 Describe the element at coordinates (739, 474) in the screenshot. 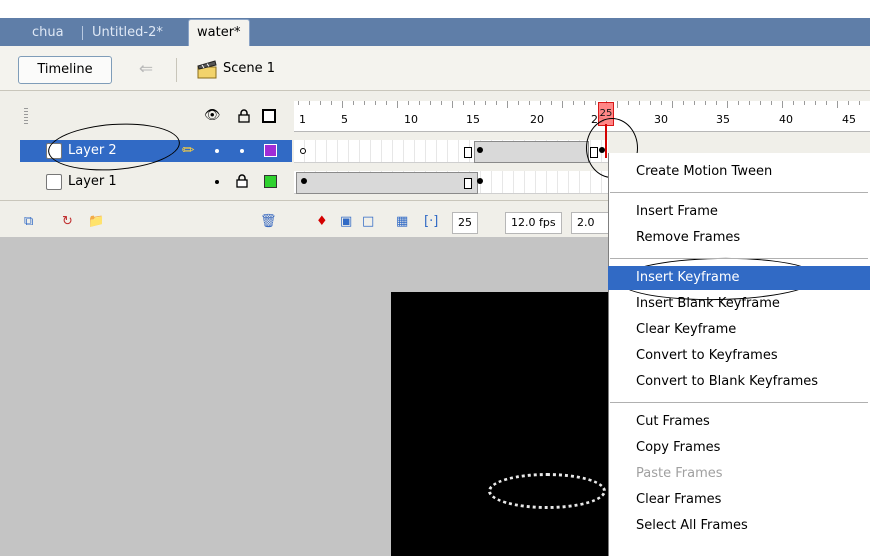

I see `menu-item-paste-frames: Paste Frames` at that location.